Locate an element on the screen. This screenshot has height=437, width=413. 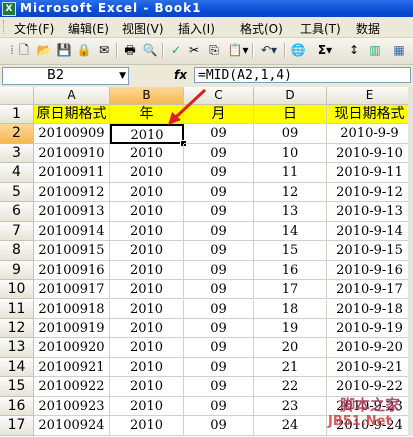
table-cell: 10 is located at coordinates (290, 153).